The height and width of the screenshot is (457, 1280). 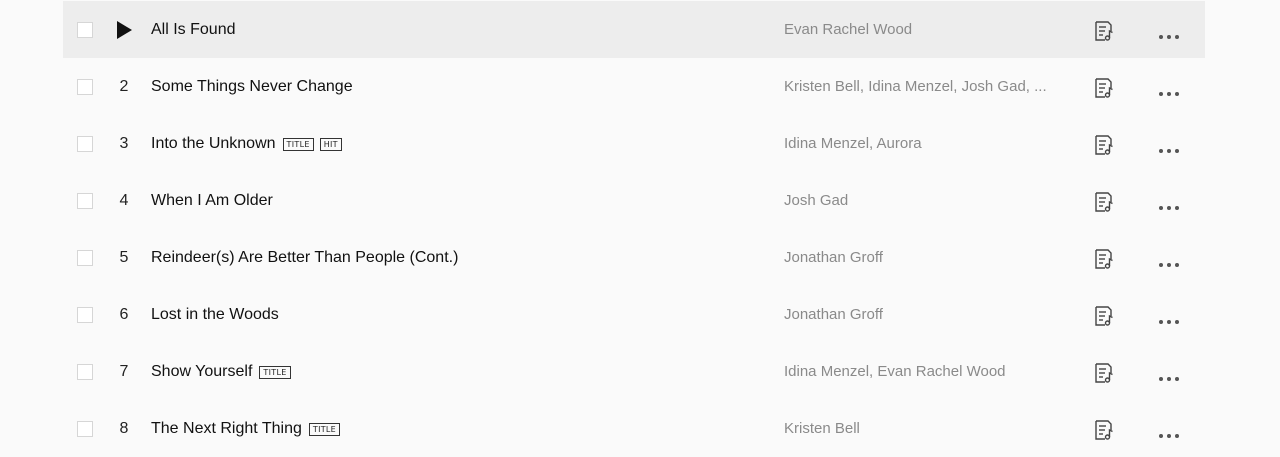 I want to click on play-icon, so click(x=124, y=30).